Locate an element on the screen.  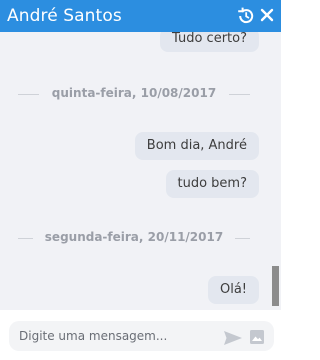
chat-header: André Santos is located at coordinates (140, 16).